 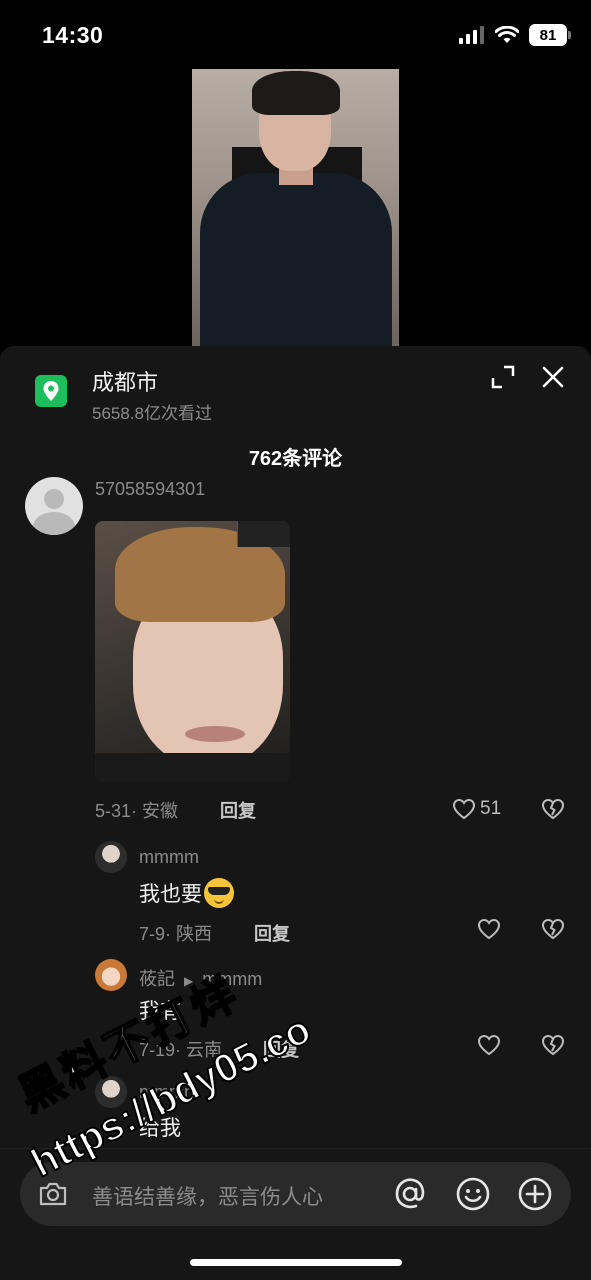 I want to click on reply-arrow-icon: ▶, so click(x=189, y=981).